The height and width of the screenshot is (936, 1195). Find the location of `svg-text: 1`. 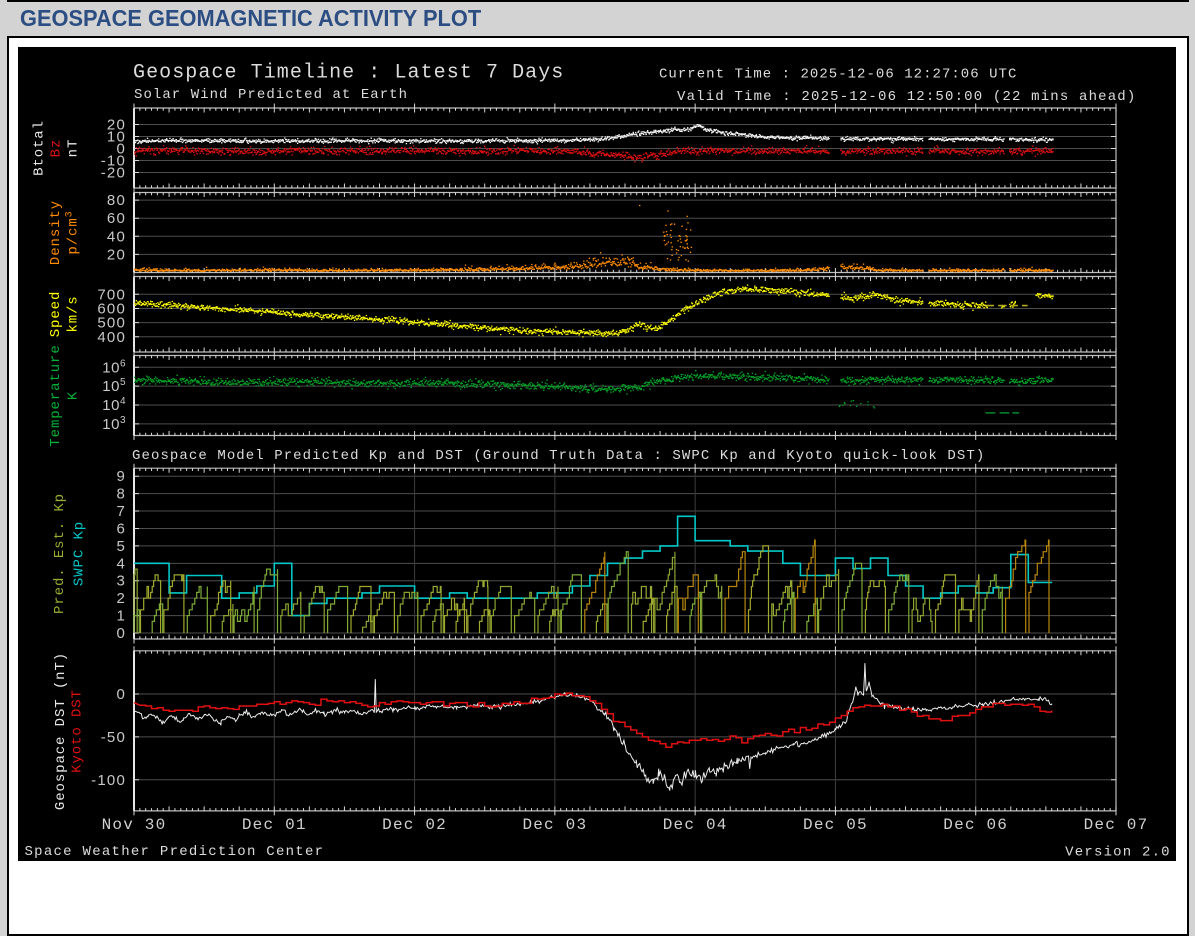

svg-text: 1 is located at coordinates (121, 616).